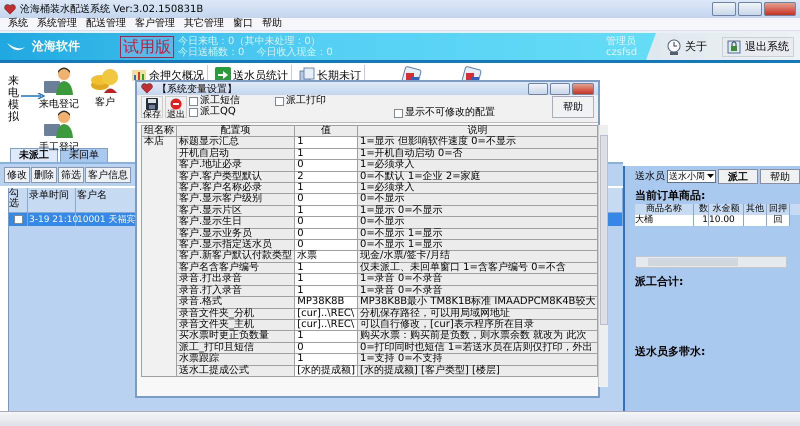  Describe the element at coordinates (478, 336) in the screenshot. I see `table-cell: 购买水票：购买前是负数，则水票余数 就改为 此次` at that location.